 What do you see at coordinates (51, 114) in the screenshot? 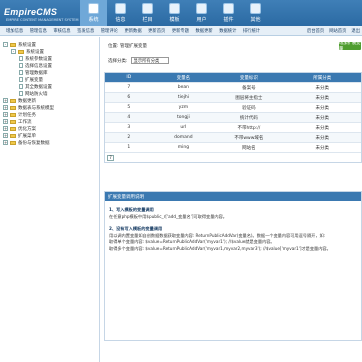
I see `tree-group-scheduled-tasks: + 计划任务` at bounding box center [51, 114].